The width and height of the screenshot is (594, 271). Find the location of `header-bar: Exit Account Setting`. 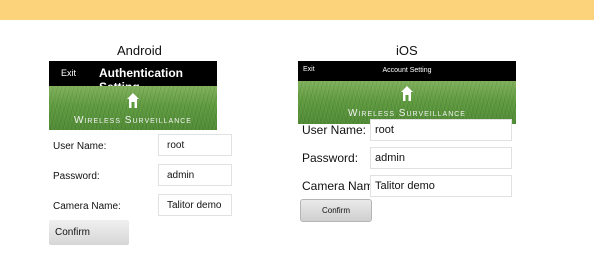

header-bar: Exit Account Setting is located at coordinates (407, 71).